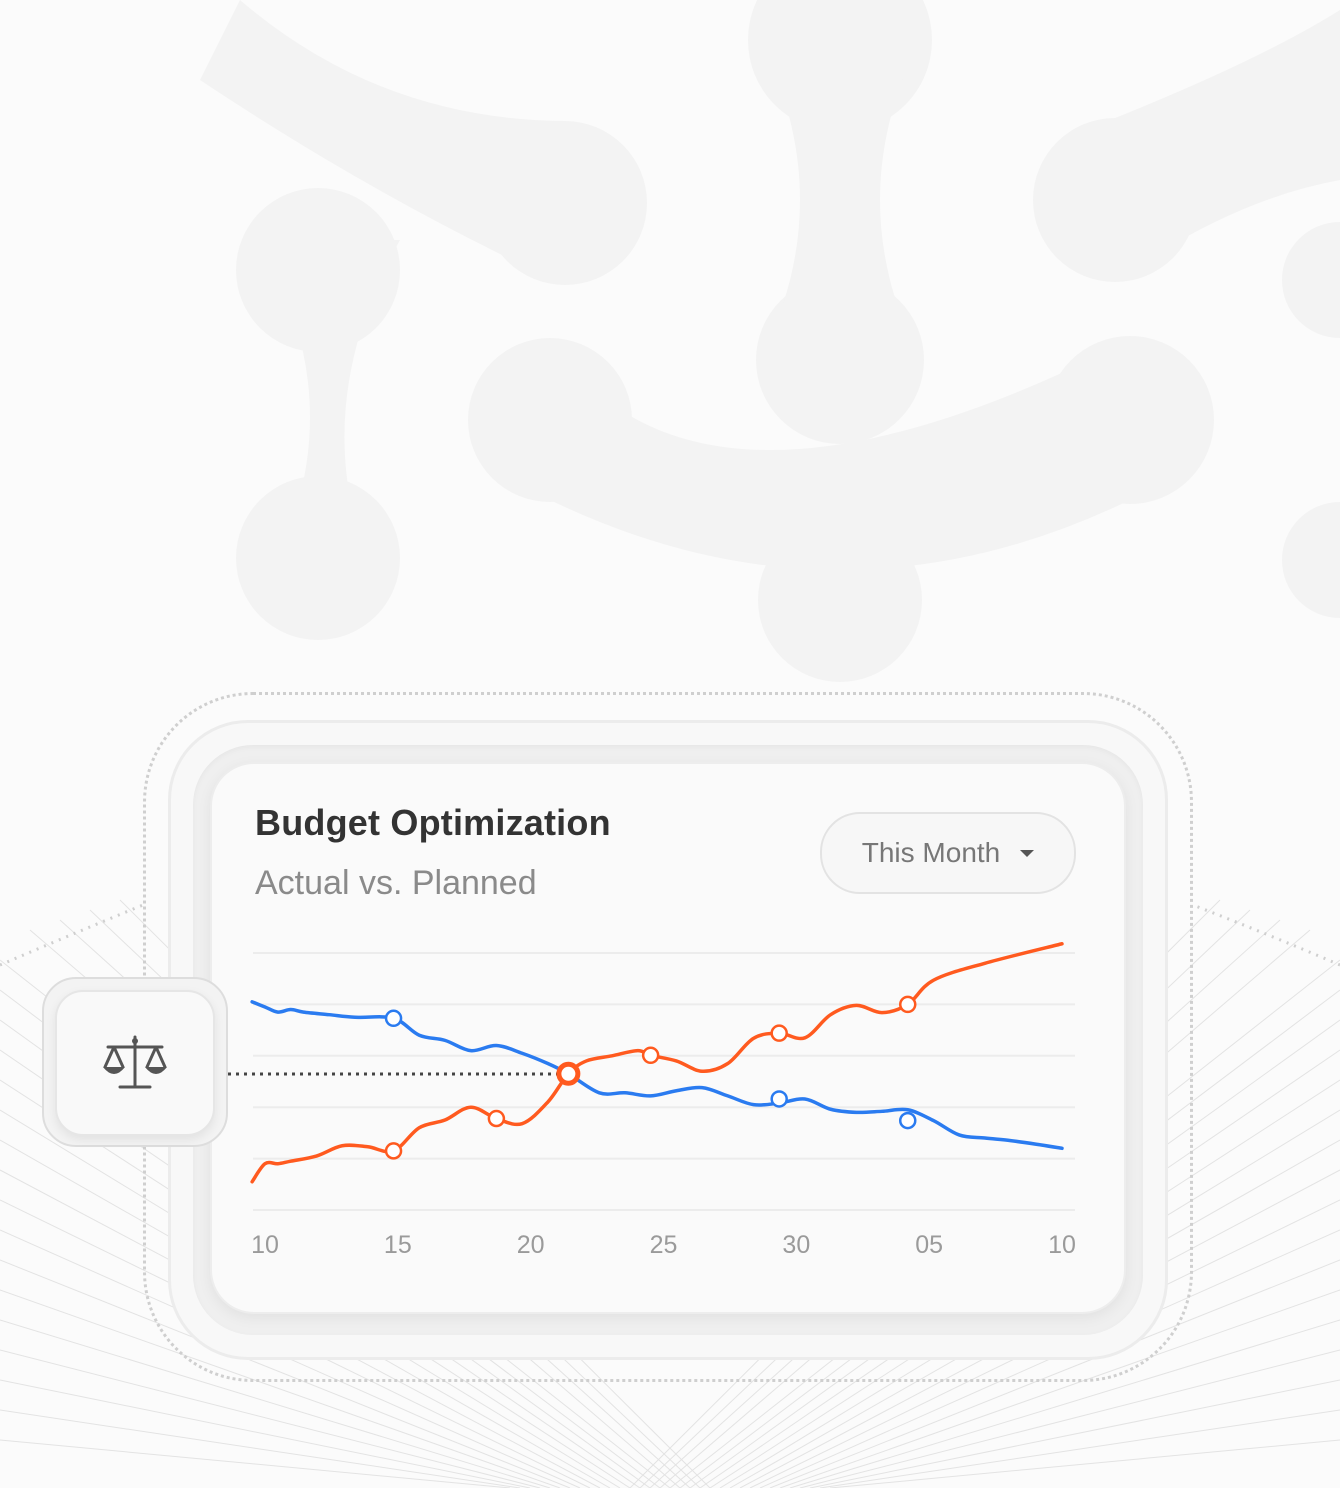  I want to click on period-dropdown: This Month, so click(948, 853).